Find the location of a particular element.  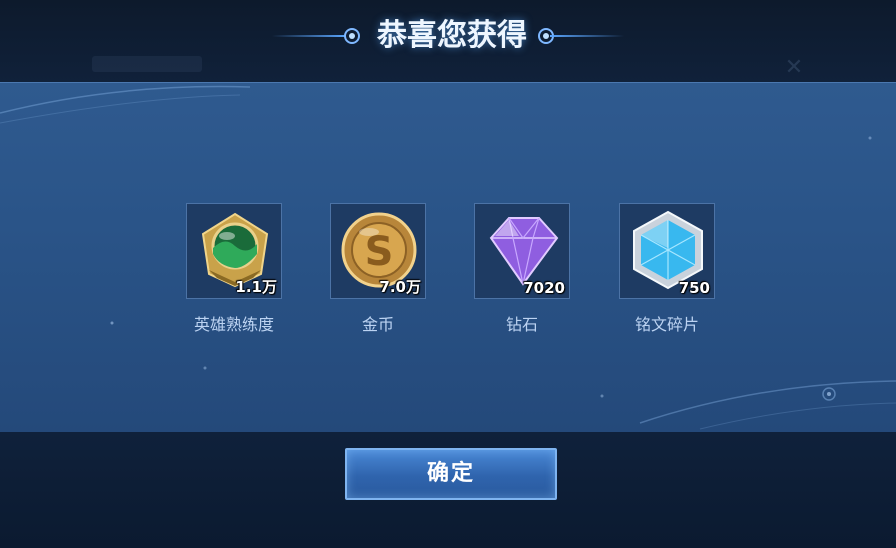

reward-slot-hero-proficiency: 1.1万 is located at coordinates (234, 251).